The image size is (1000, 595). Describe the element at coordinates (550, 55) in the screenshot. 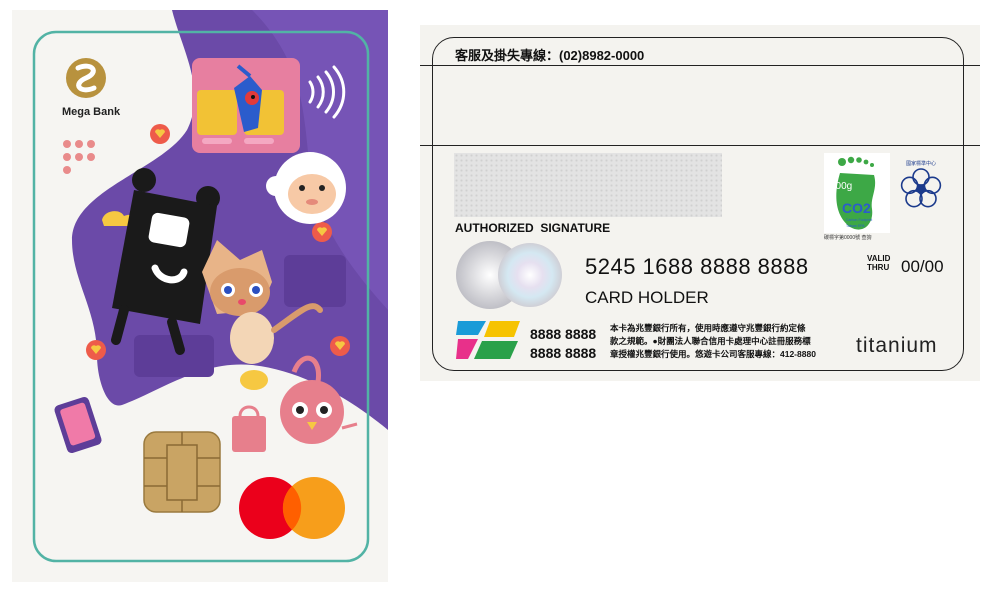

I see `customer-service-hotline: 客服及掛失專線：(02)8982-0000` at that location.